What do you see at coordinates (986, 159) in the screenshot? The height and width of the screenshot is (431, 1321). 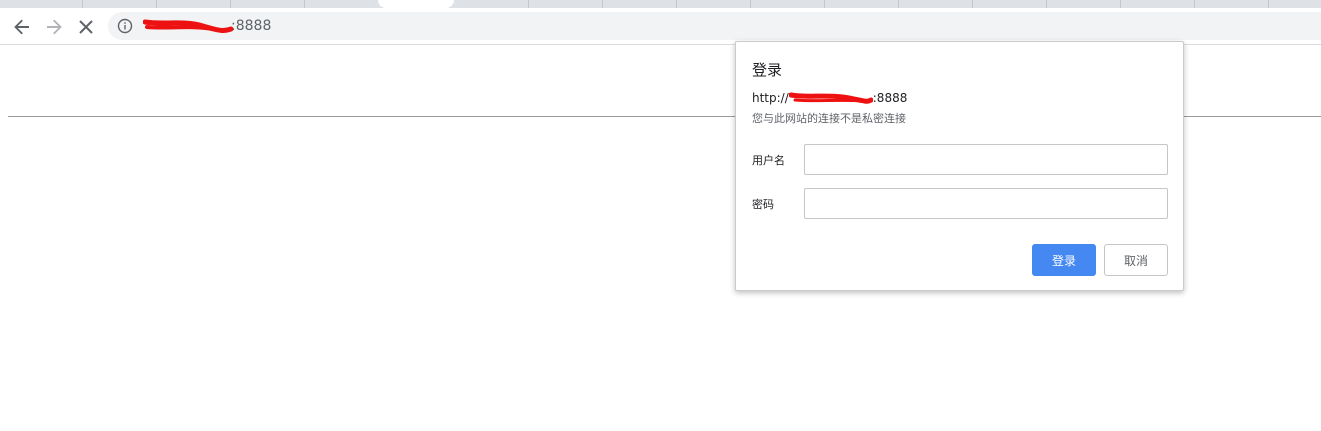 I see `username-input` at bounding box center [986, 159].